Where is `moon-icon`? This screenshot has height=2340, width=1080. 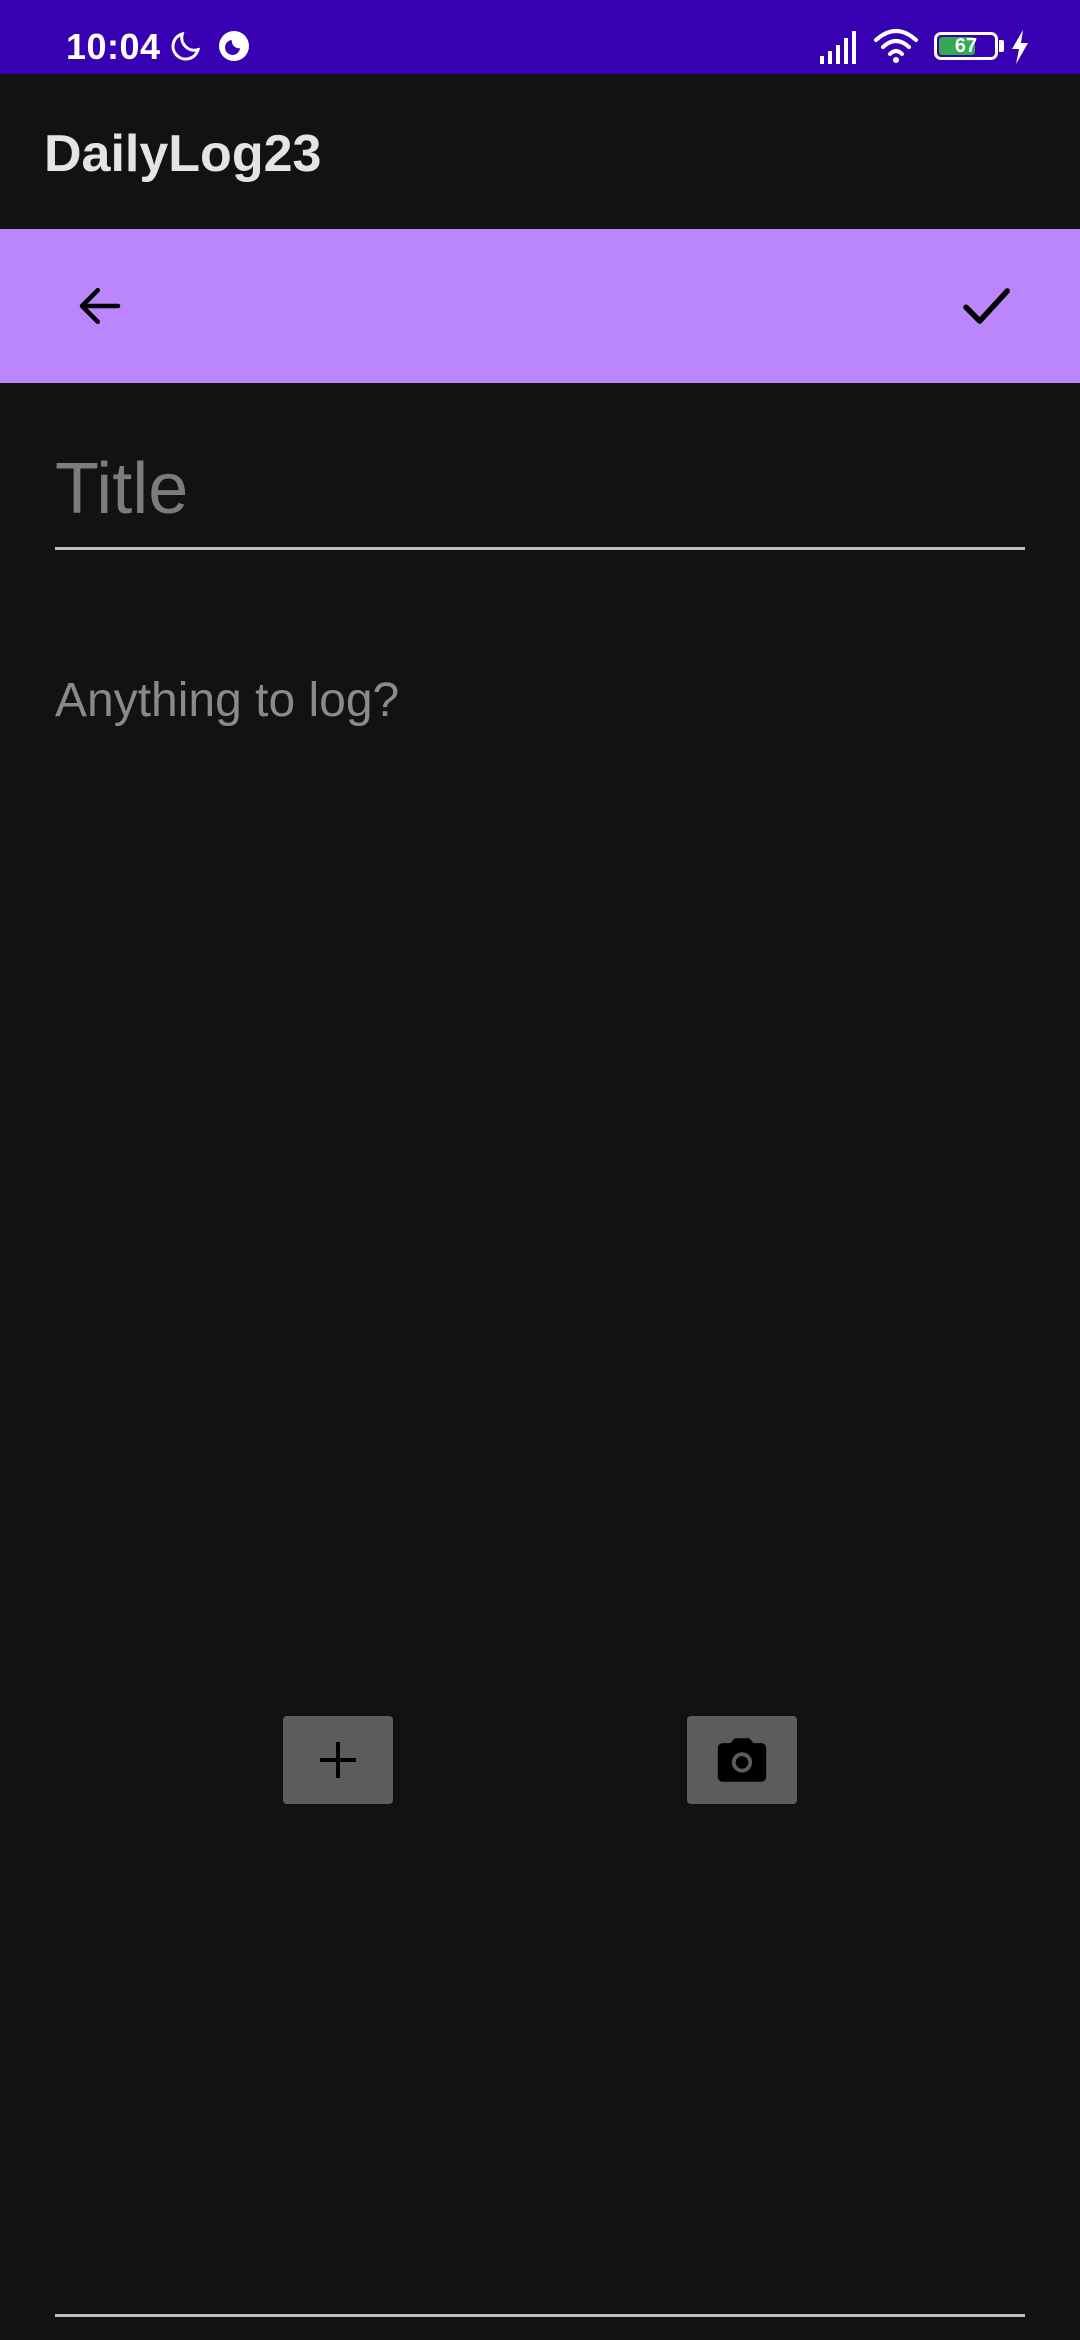
moon-icon is located at coordinates (186, 46).